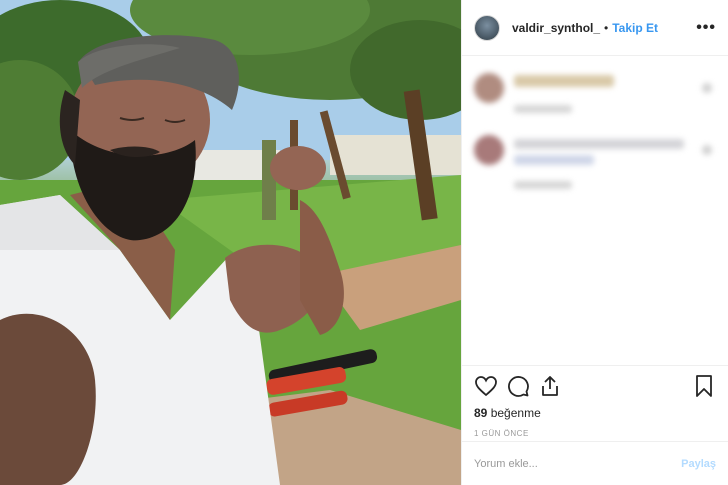 This screenshot has width=728, height=485. I want to click on post-actions: 89 beğenme 1 GÜN ÖNCE, so click(595, 403).